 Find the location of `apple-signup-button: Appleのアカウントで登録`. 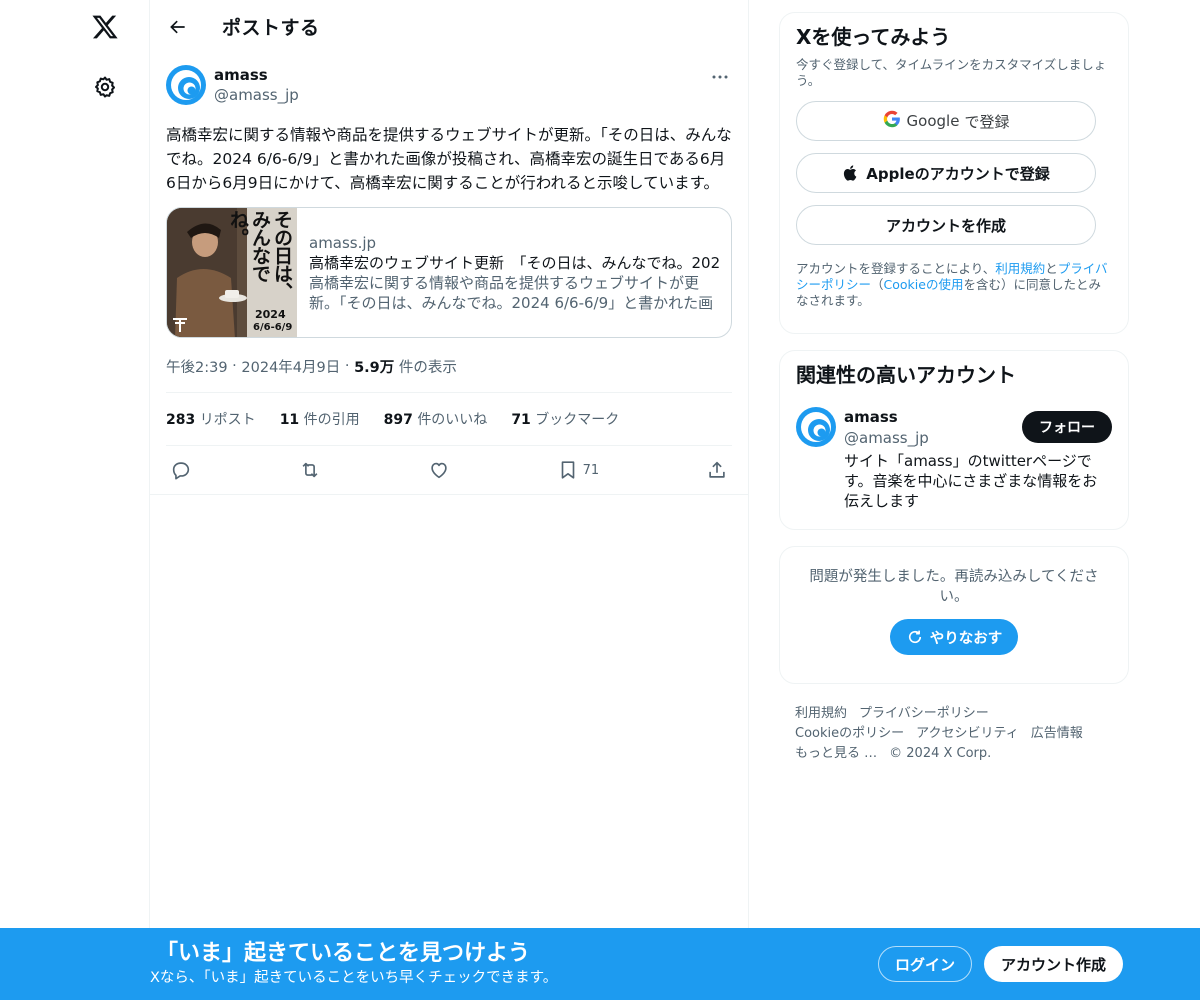

apple-signup-button: Appleのアカウントで登録 is located at coordinates (946, 173).